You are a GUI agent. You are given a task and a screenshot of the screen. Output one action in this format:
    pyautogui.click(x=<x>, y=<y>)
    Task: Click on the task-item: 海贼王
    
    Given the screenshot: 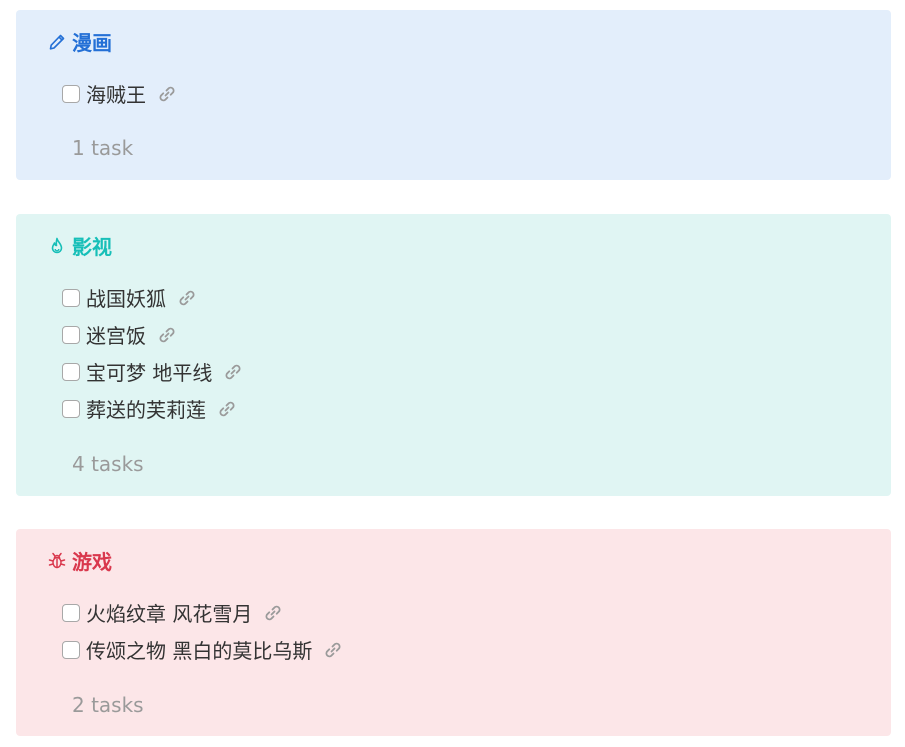 What is the action you would take?
    pyautogui.click(x=120, y=93)
    